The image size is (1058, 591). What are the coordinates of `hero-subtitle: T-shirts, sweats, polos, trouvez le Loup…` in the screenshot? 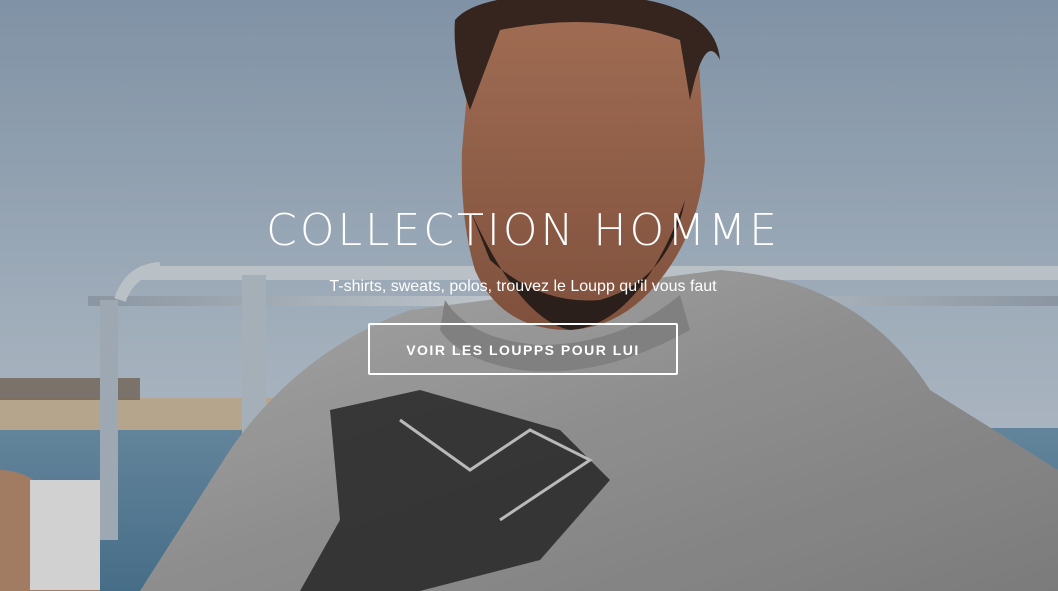 It's located at (523, 286).